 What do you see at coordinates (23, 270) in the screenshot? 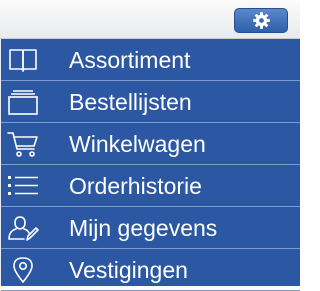
I see `location-pin-icon` at bounding box center [23, 270].